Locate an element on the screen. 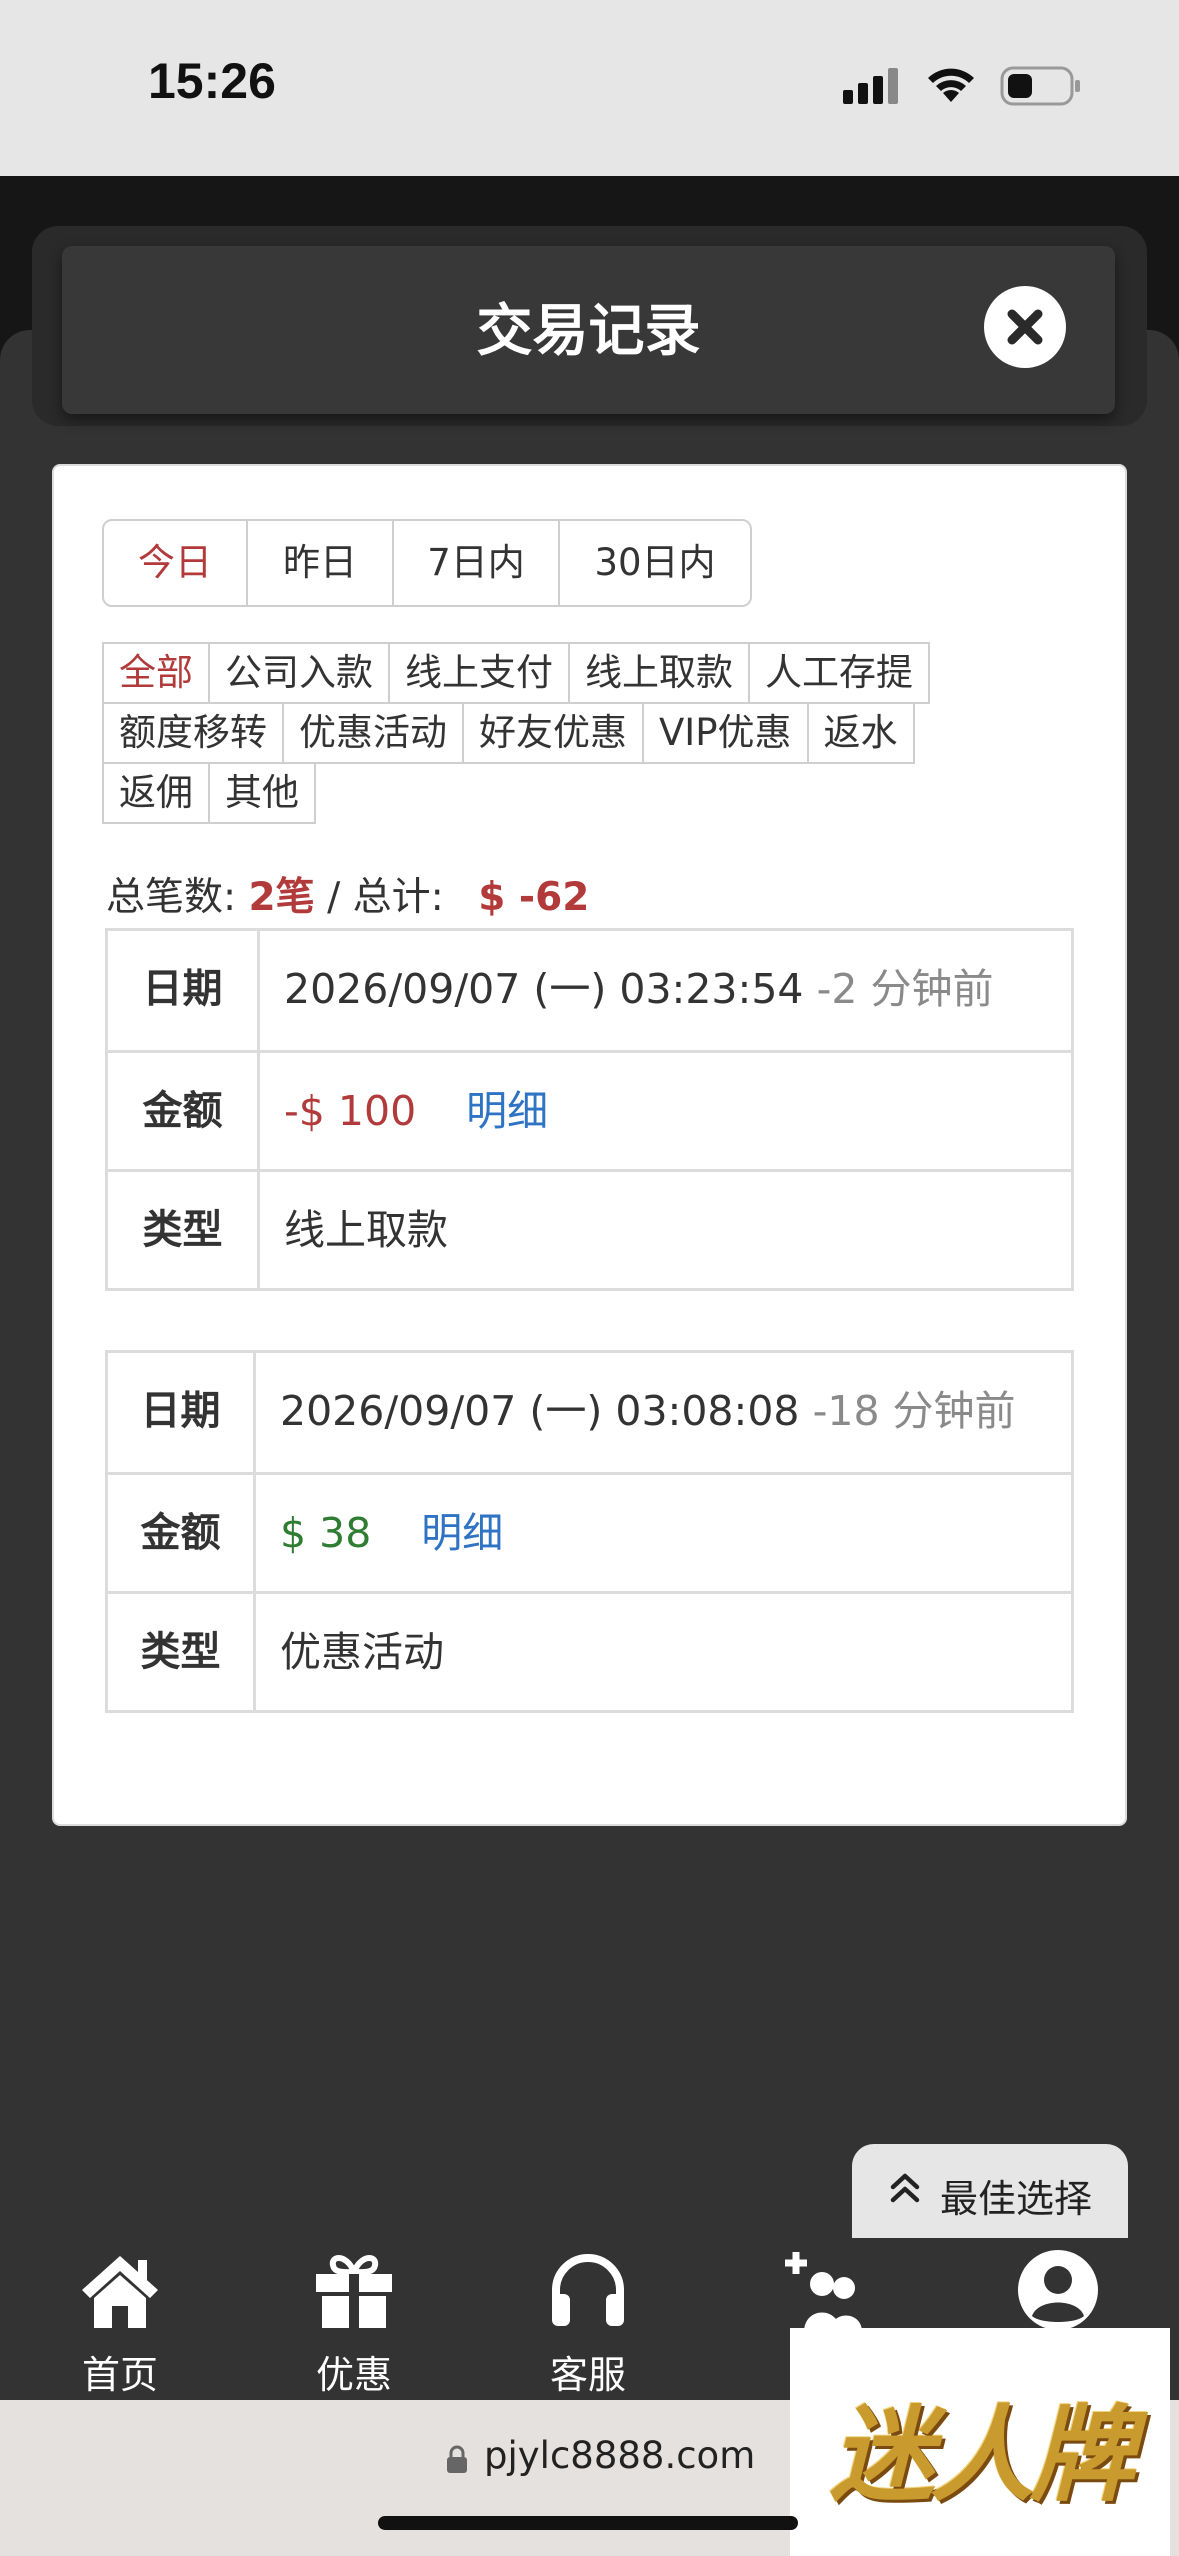  filter-vip-bonus: VIP优惠 is located at coordinates (725, 733).